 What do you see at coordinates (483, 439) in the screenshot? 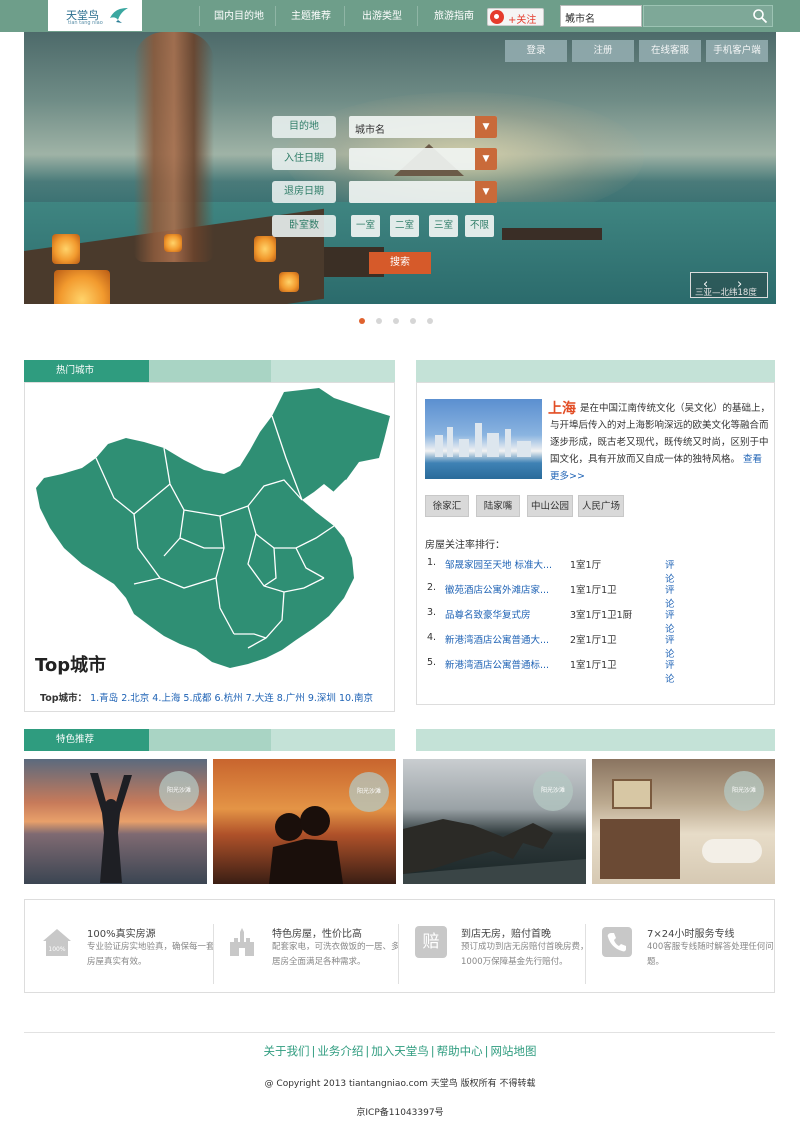
I see `shanghai-skyline-image` at bounding box center [483, 439].